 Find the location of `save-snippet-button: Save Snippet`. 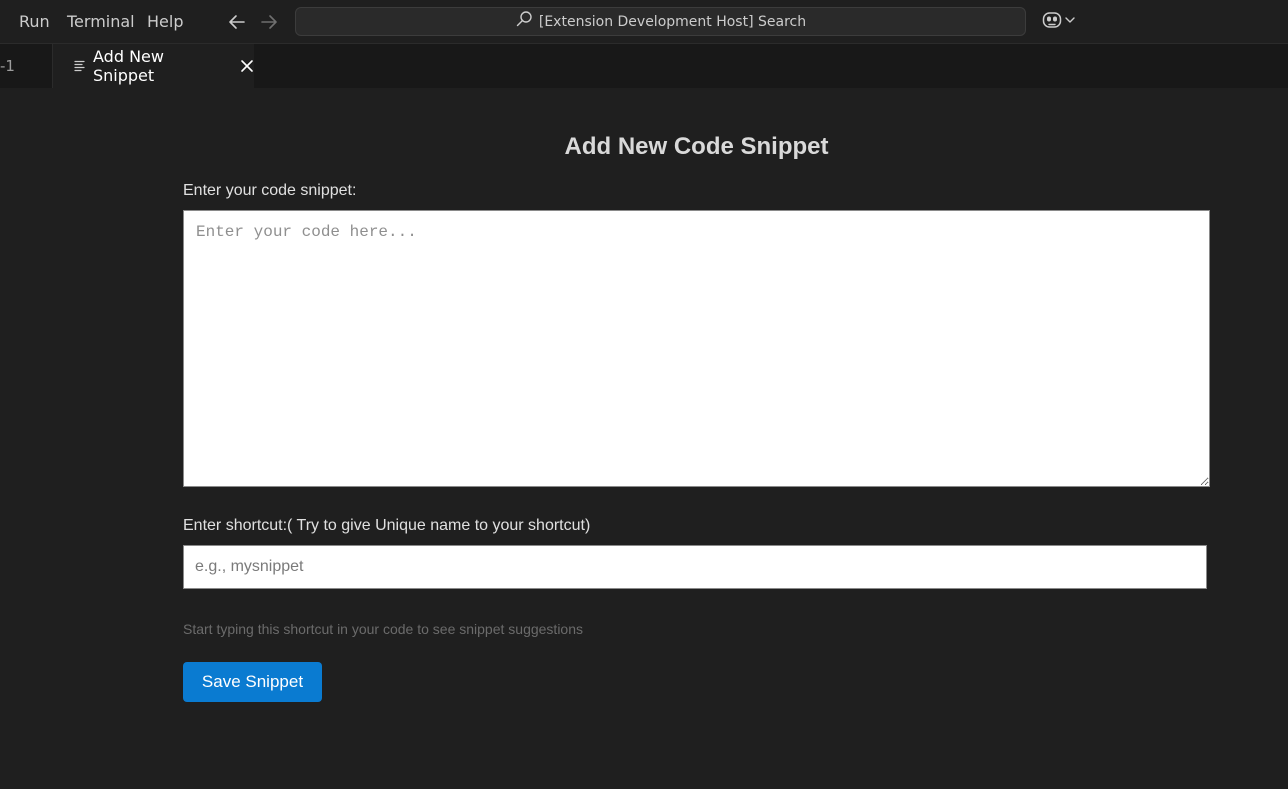

save-snippet-button: Save Snippet is located at coordinates (252, 682).